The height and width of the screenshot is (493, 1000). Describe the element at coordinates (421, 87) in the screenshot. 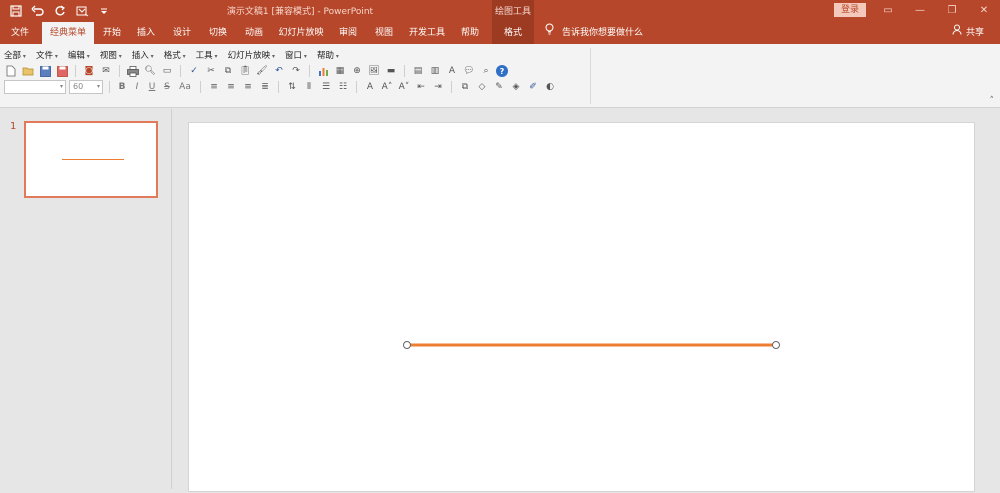

I see `decrease-indent-icon: ⇤` at that location.